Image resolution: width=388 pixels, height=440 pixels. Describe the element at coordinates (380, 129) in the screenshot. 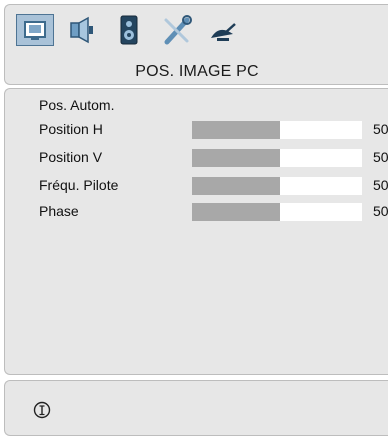

I see `position-h-value: 50` at that location.